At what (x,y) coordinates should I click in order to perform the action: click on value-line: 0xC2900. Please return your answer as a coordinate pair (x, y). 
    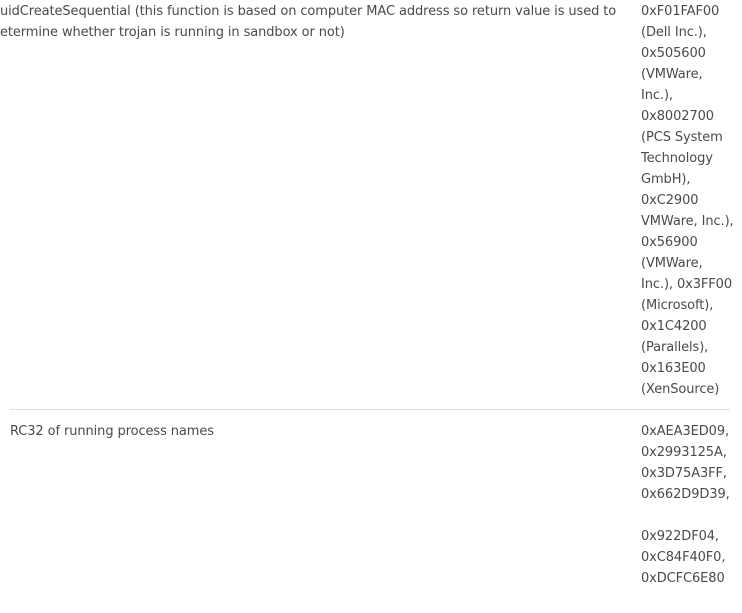
    Looking at the image, I should click on (670, 200).